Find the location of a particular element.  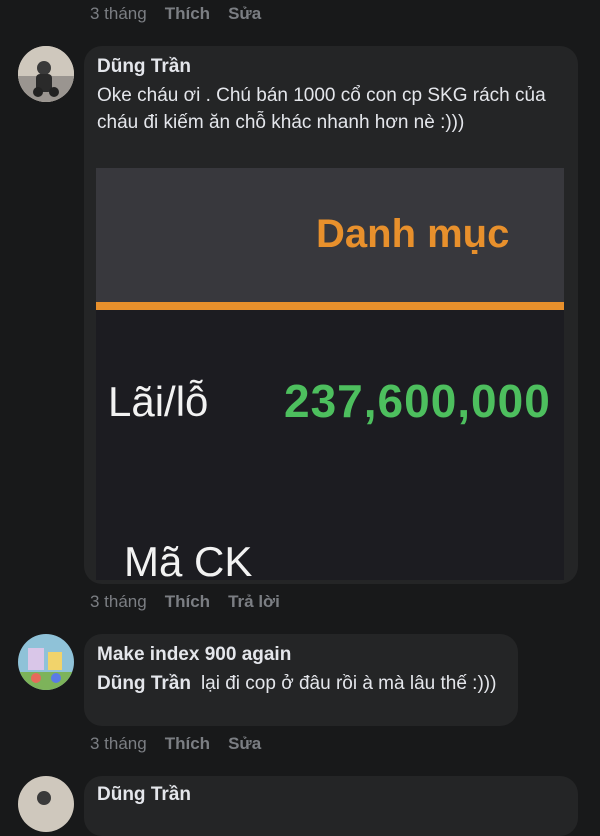

profit-loss-label: Lãi/lỗ is located at coordinates (158, 401).